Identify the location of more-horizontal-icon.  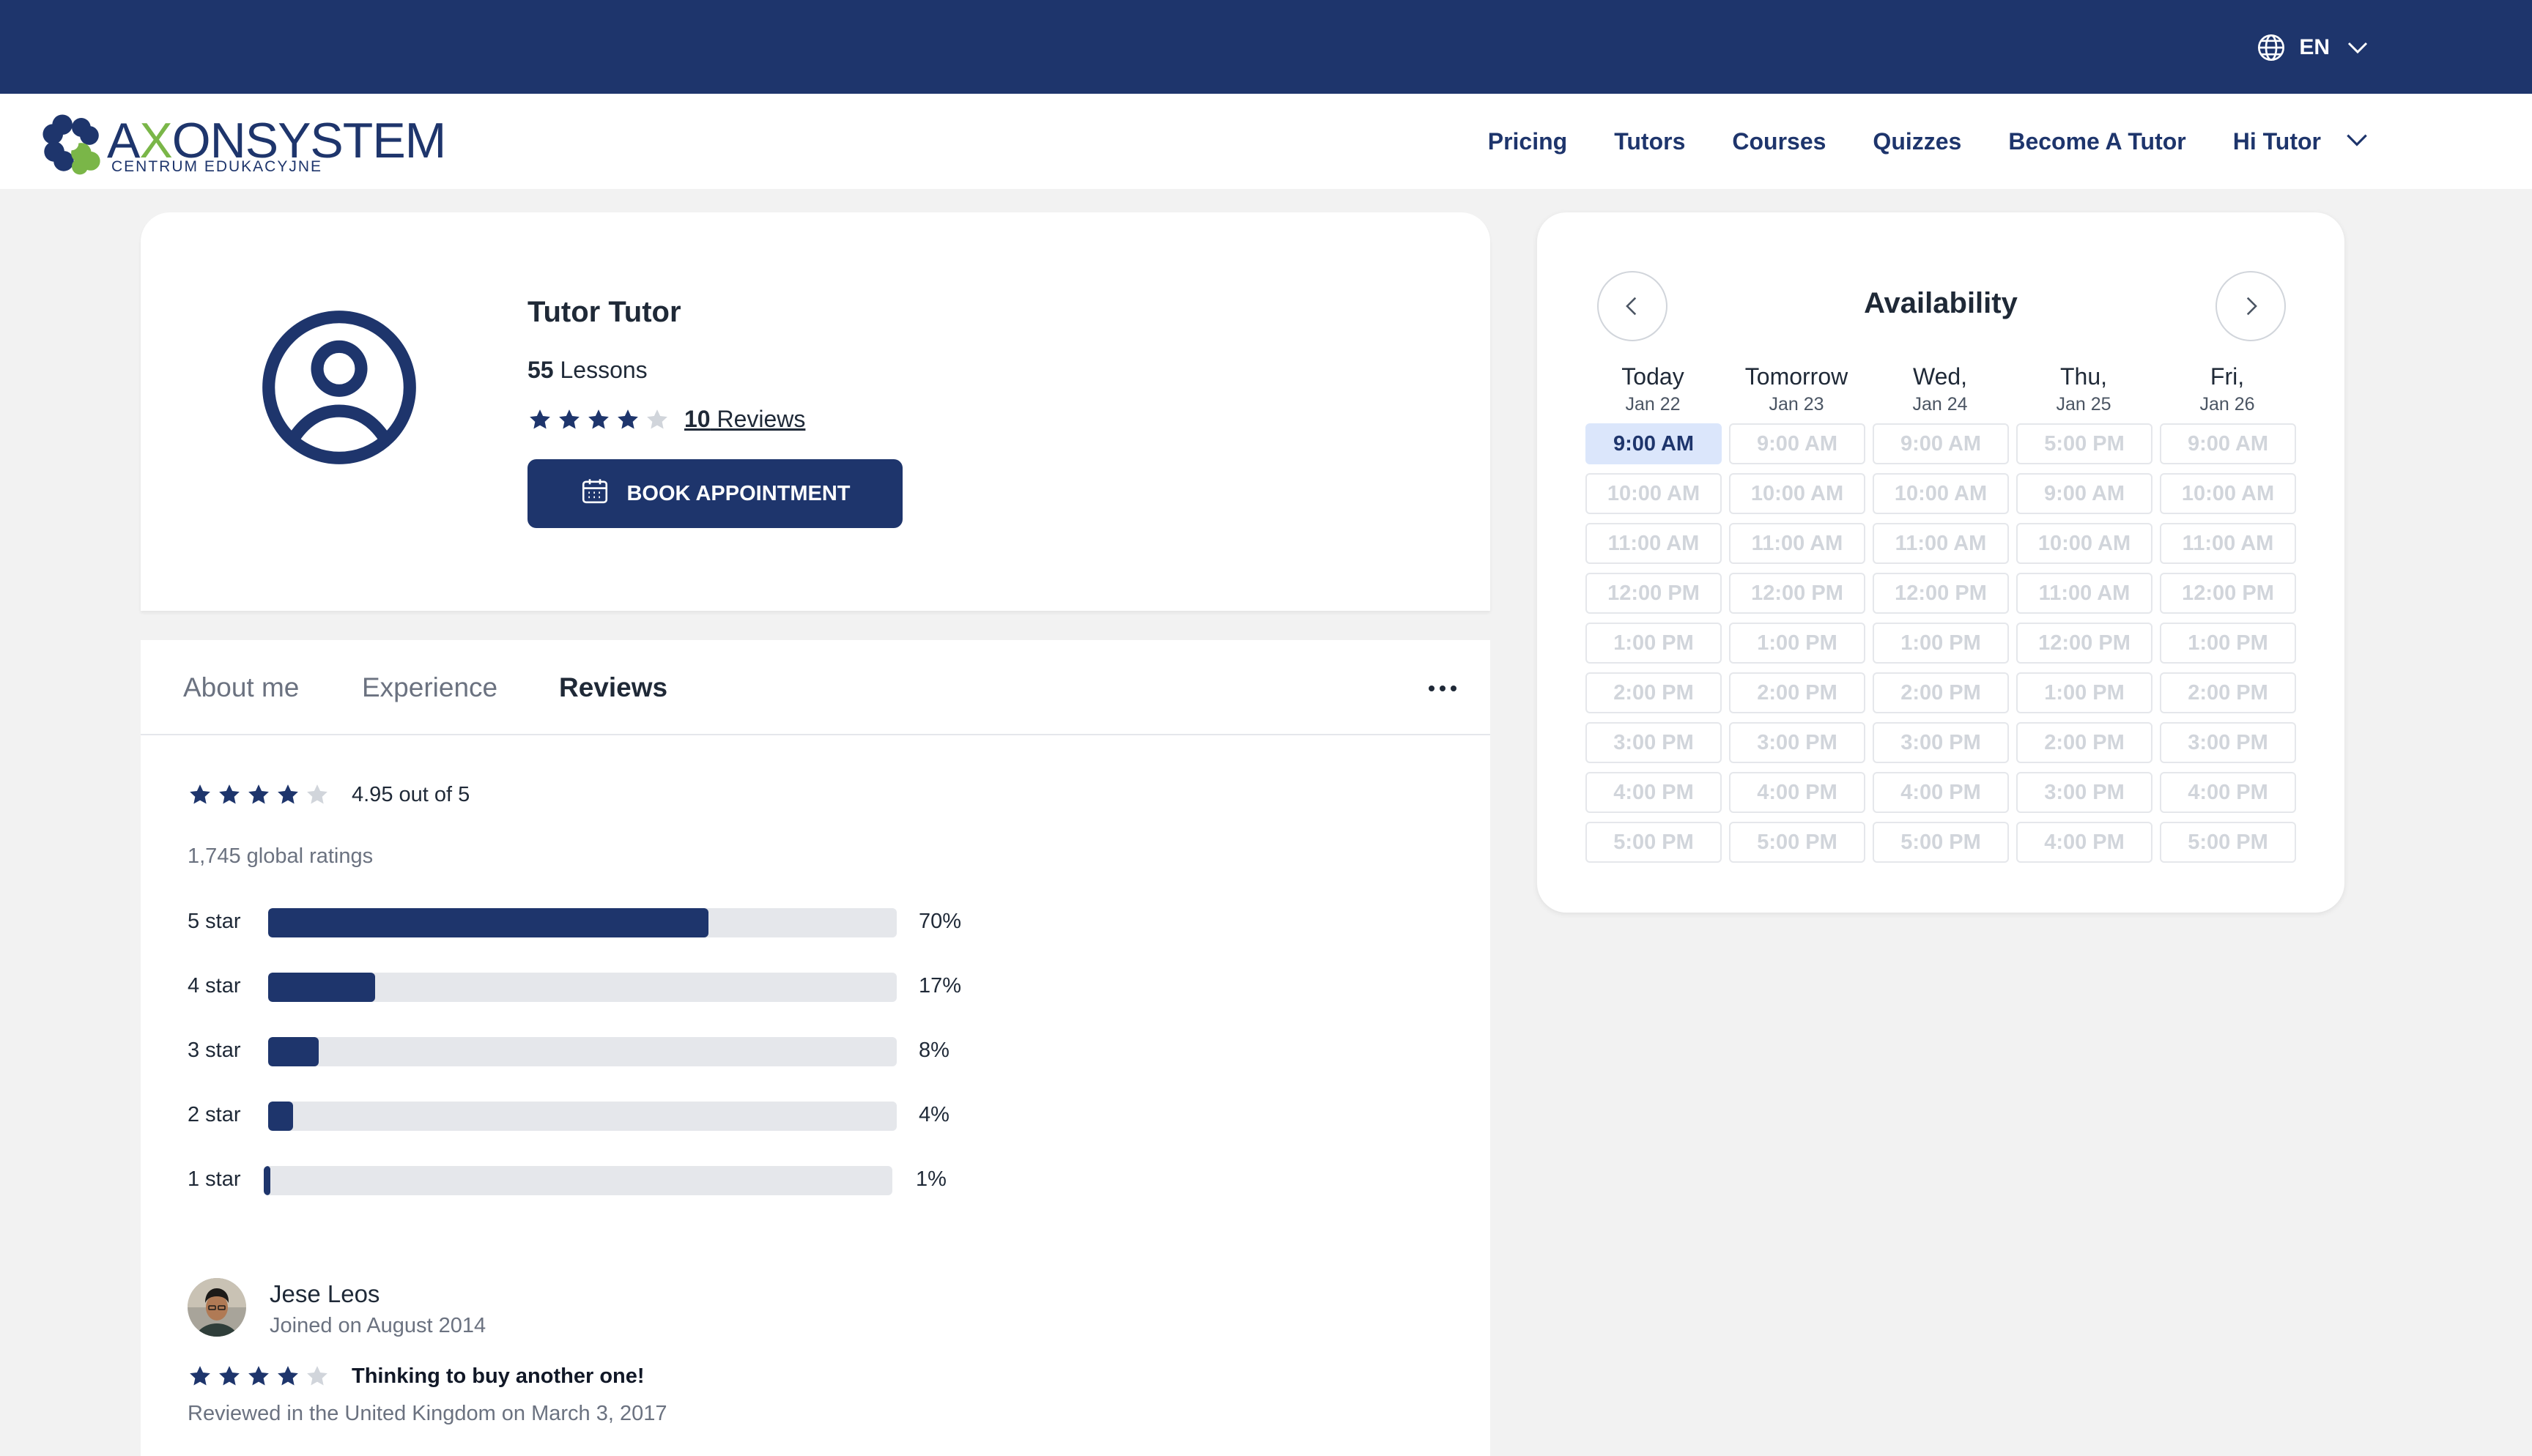
(1442, 688).